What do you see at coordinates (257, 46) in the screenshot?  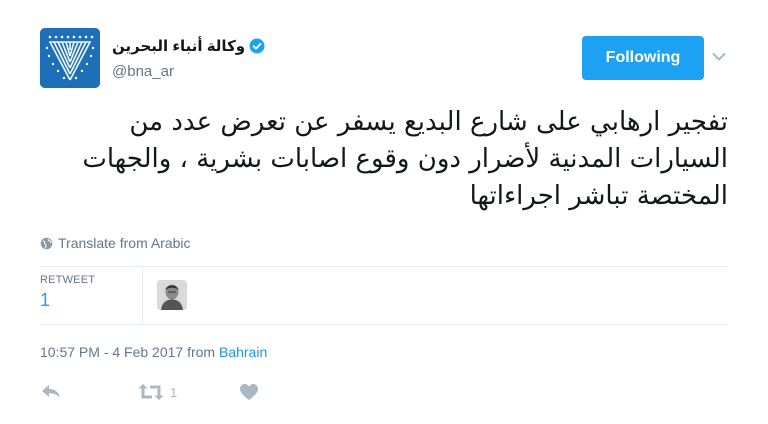 I see `verified-badge-icon` at bounding box center [257, 46].